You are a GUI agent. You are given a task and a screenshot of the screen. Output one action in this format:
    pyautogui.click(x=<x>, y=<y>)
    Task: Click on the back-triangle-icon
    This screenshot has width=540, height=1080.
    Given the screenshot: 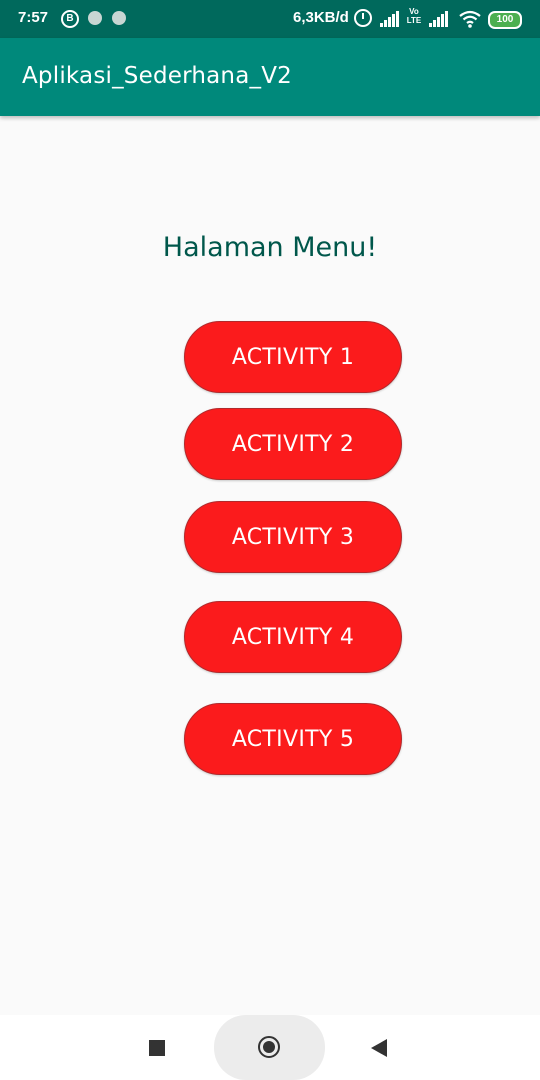 What is the action you would take?
    pyautogui.click(x=379, y=1048)
    